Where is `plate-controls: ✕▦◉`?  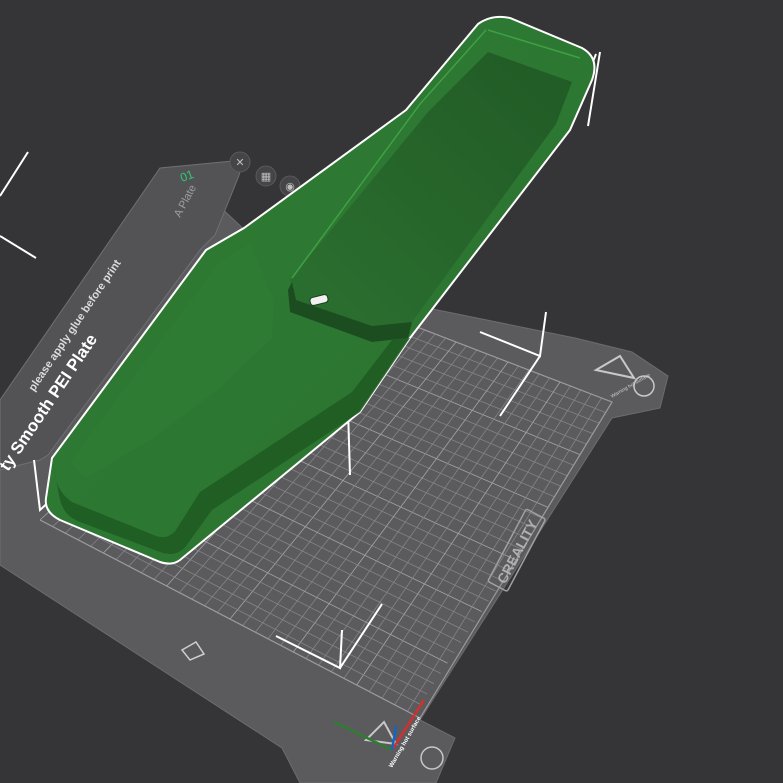 plate-controls: ✕▦◉ is located at coordinates (265, 174).